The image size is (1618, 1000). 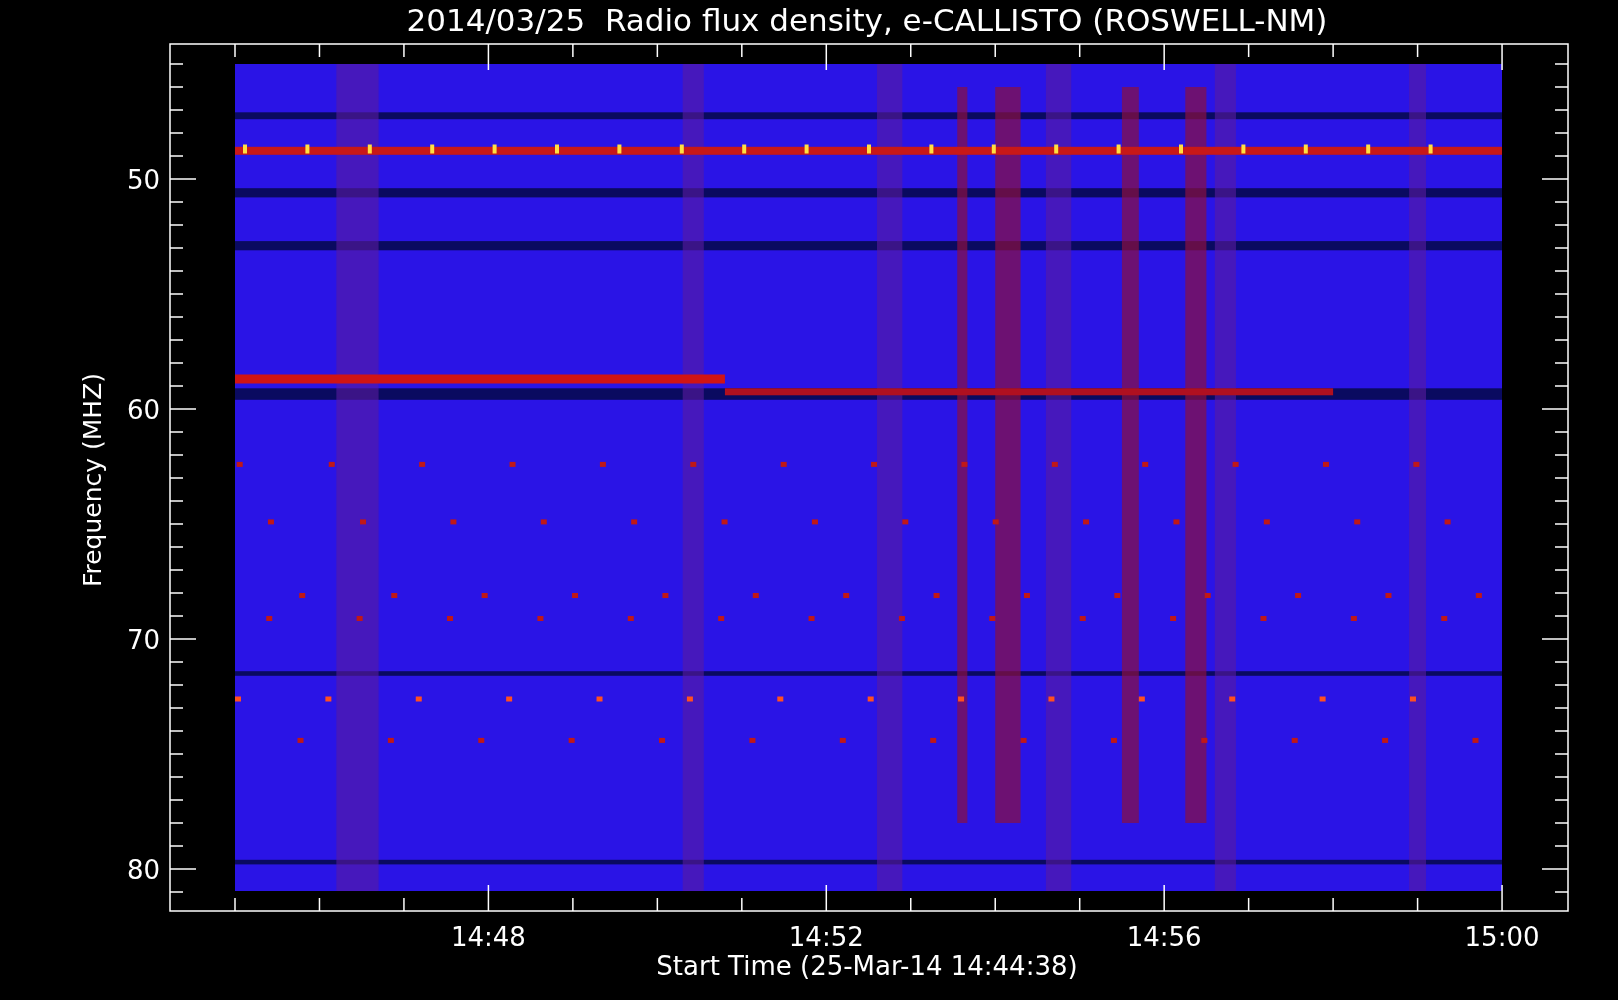 What do you see at coordinates (867, 20) in the screenshot?
I see `chart-title: 2014/03/25 Radio flux density, e-CALLISTO (ROSWELL-NM)` at bounding box center [867, 20].